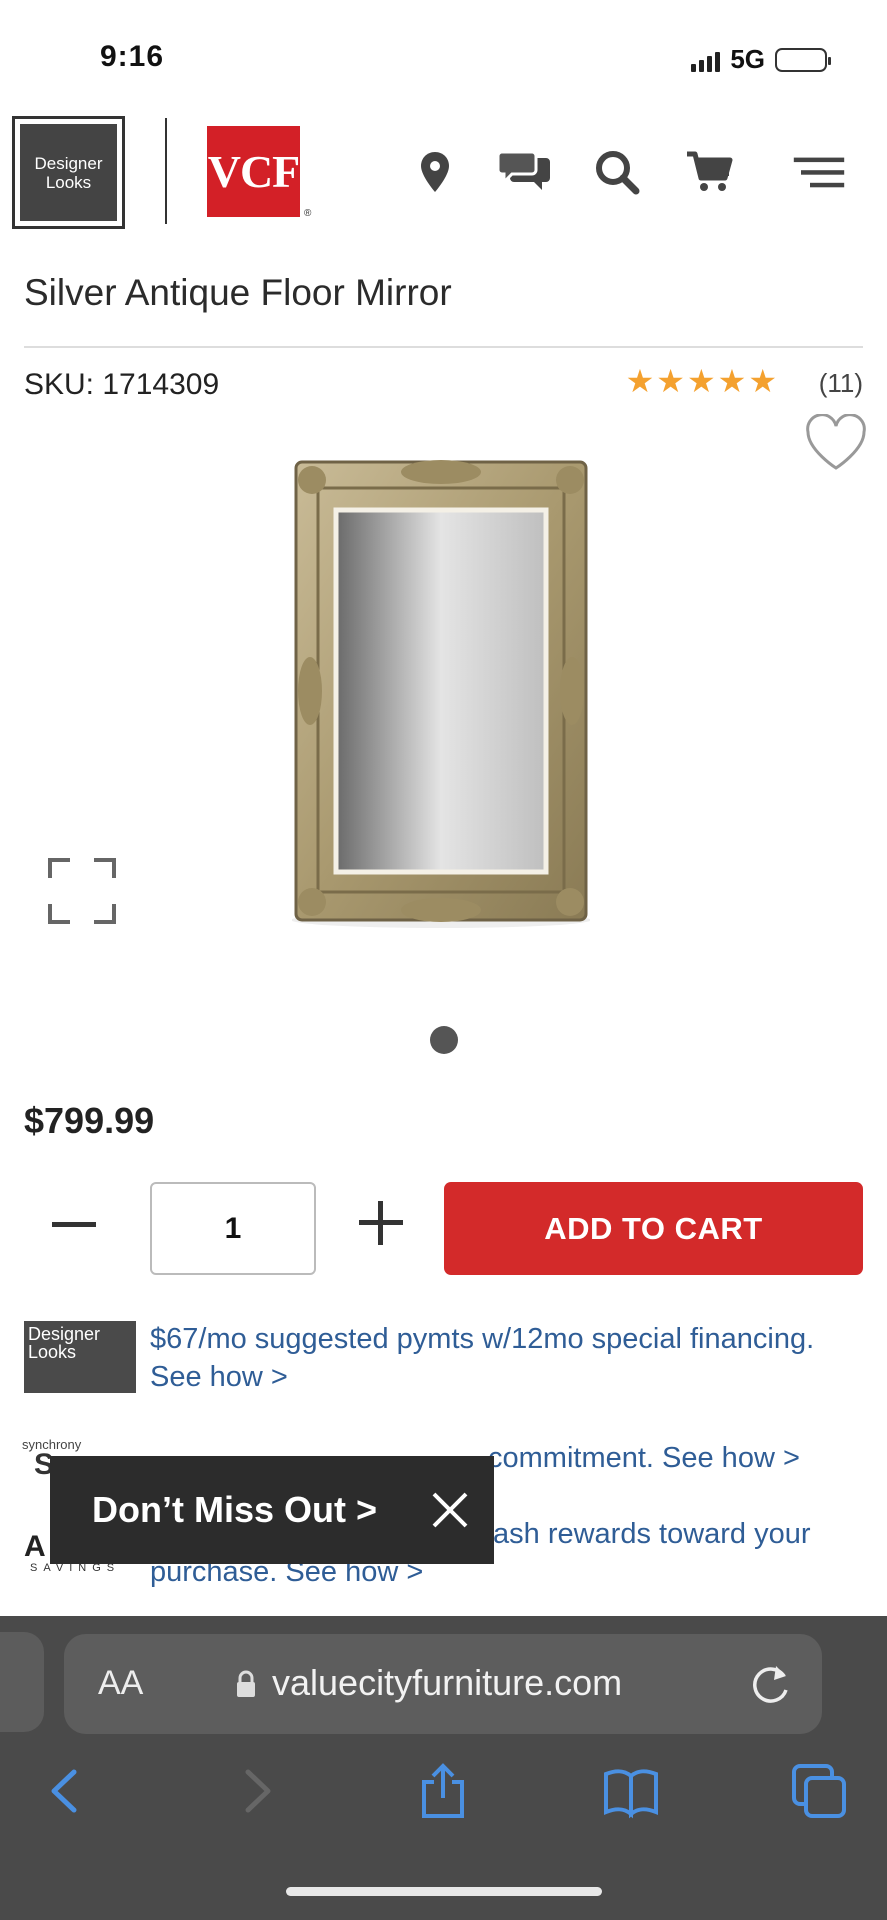  I want to click on apr-link: commitment. See how >, so click(644, 1458).